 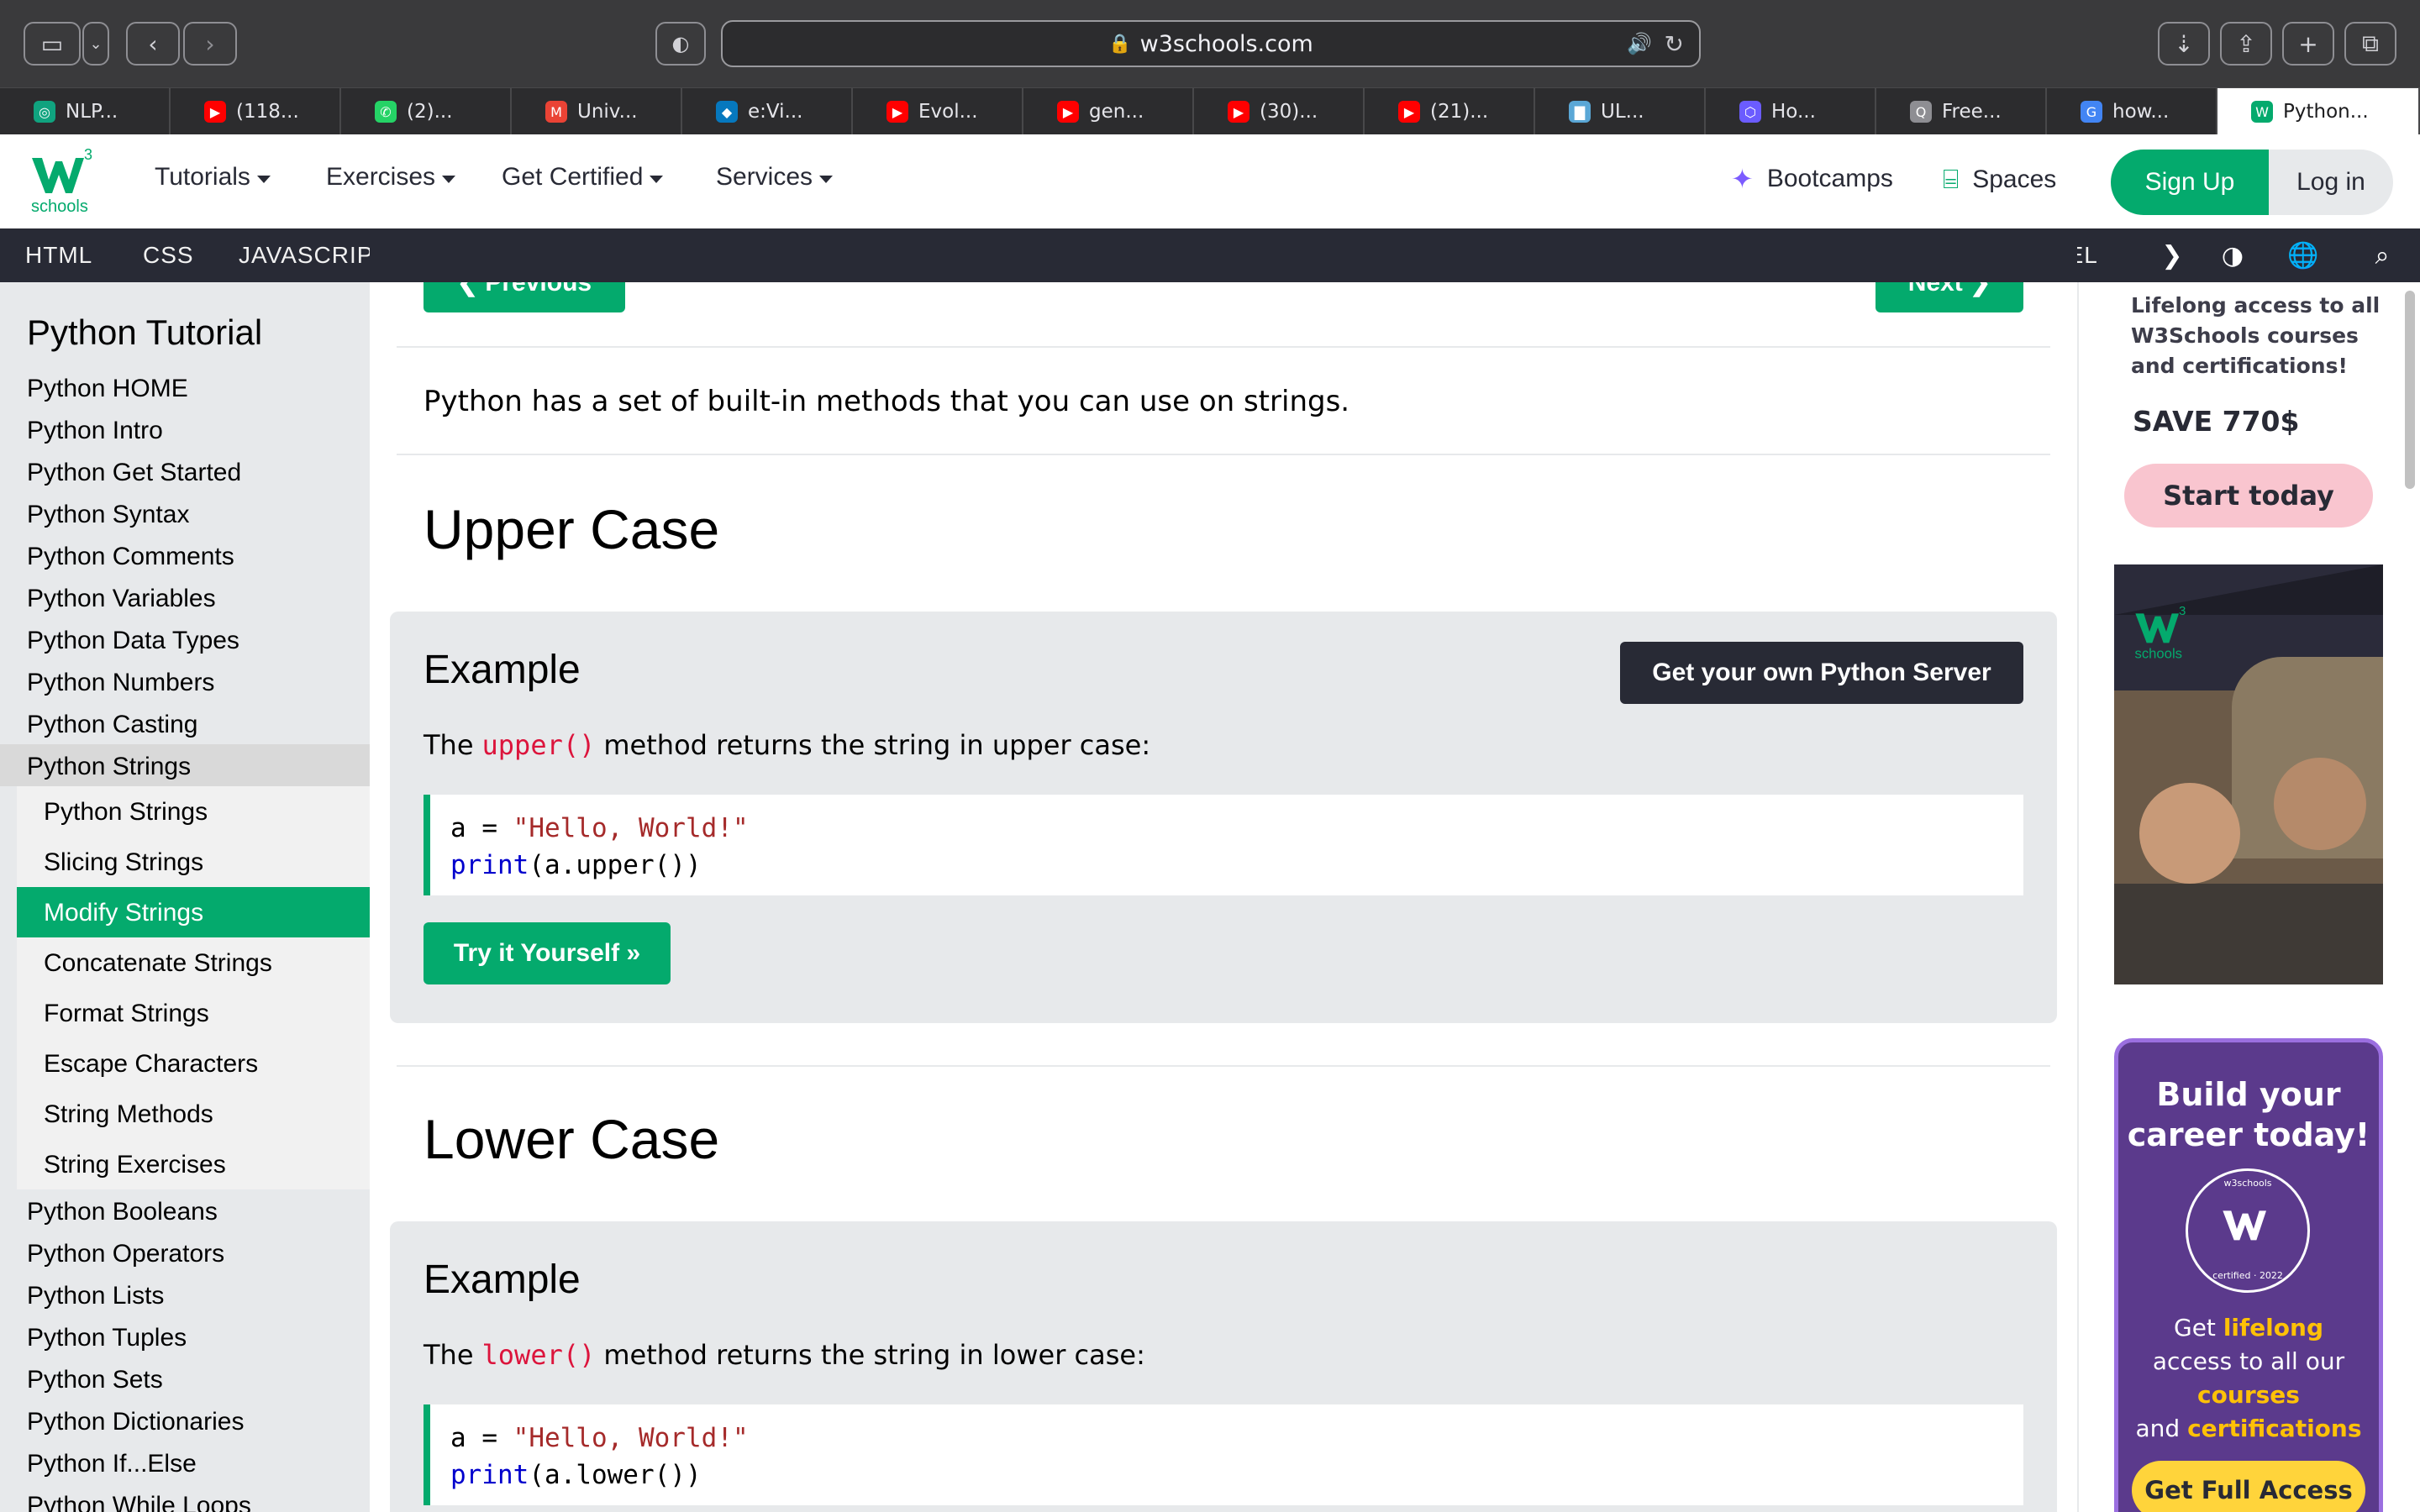 What do you see at coordinates (2410, 390) in the screenshot?
I see `page-scrollbar` at bounding box center [2410, 390].